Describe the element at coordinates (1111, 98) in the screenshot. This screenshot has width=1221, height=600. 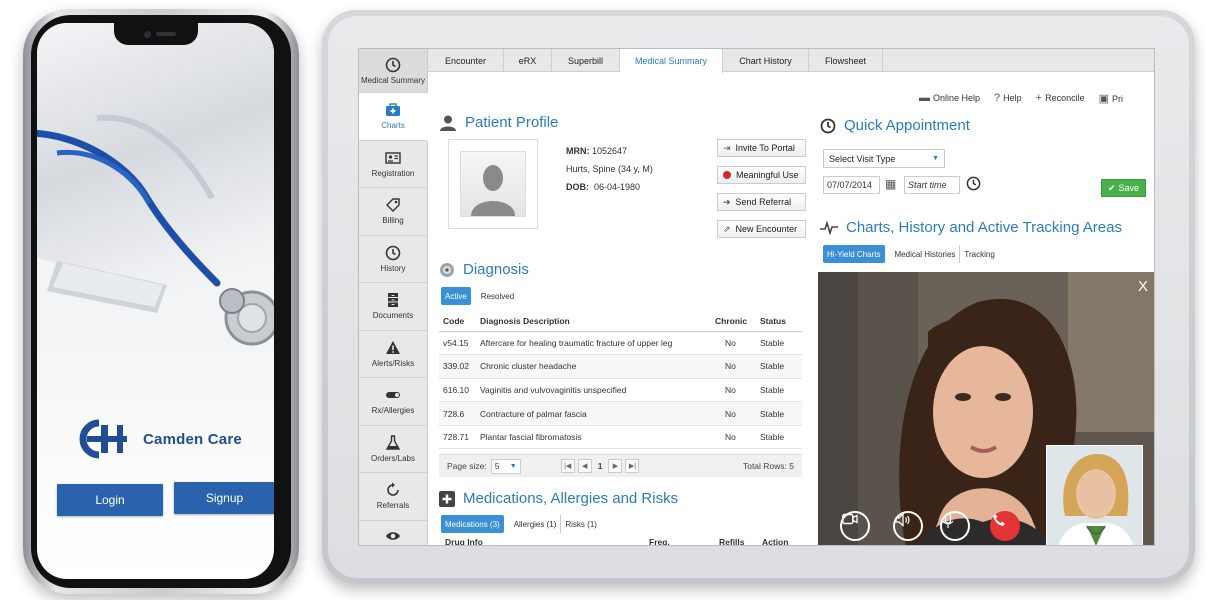
I see `print-link: ▣ Pri` at that location.